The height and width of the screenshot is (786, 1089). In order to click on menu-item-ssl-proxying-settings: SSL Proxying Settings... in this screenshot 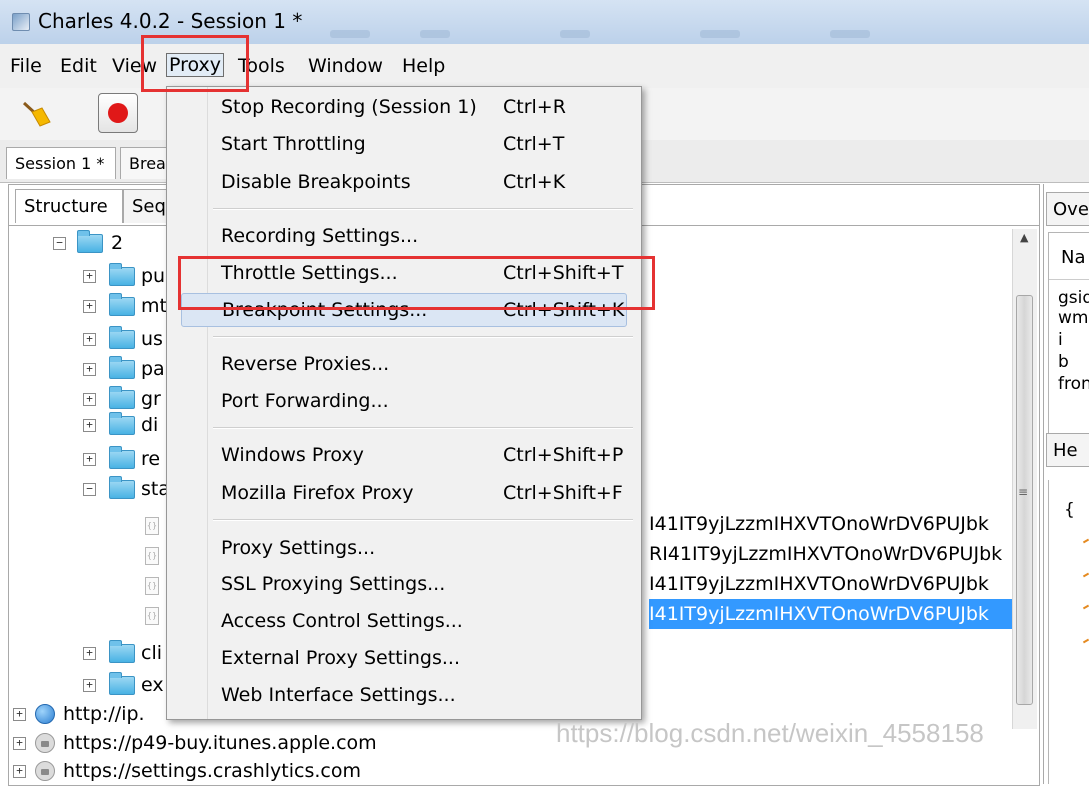, I will do `click(333, 584)`.